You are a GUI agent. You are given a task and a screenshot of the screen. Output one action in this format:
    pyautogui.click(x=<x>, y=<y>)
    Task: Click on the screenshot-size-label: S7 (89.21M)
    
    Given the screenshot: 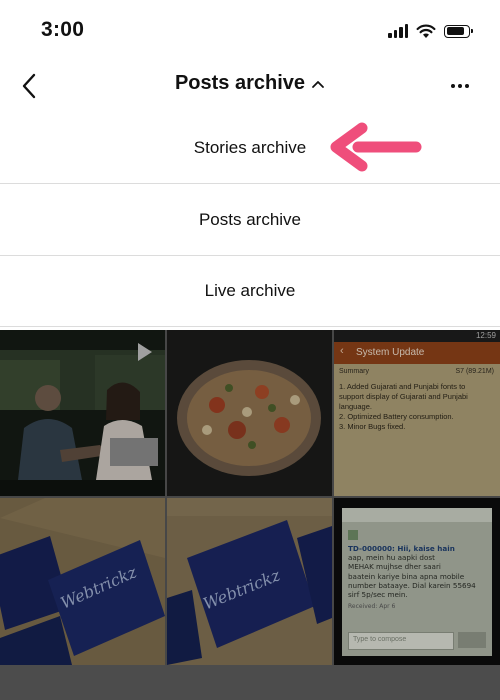 What is the action you would take?
    pyautogui.click(x=474, y=371)
    